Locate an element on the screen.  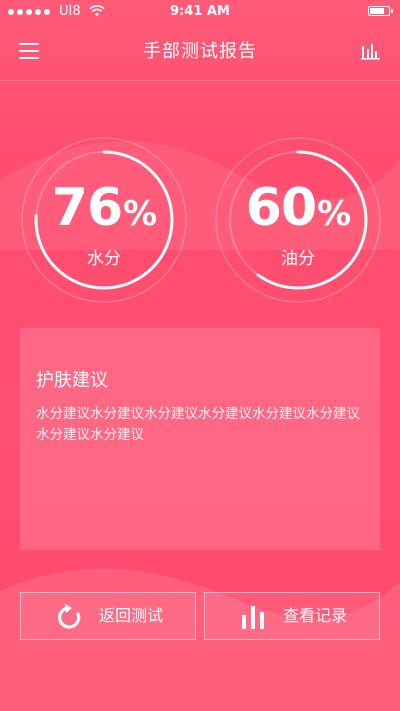
moisture-value: 76% is located at coordinates (104, 208).